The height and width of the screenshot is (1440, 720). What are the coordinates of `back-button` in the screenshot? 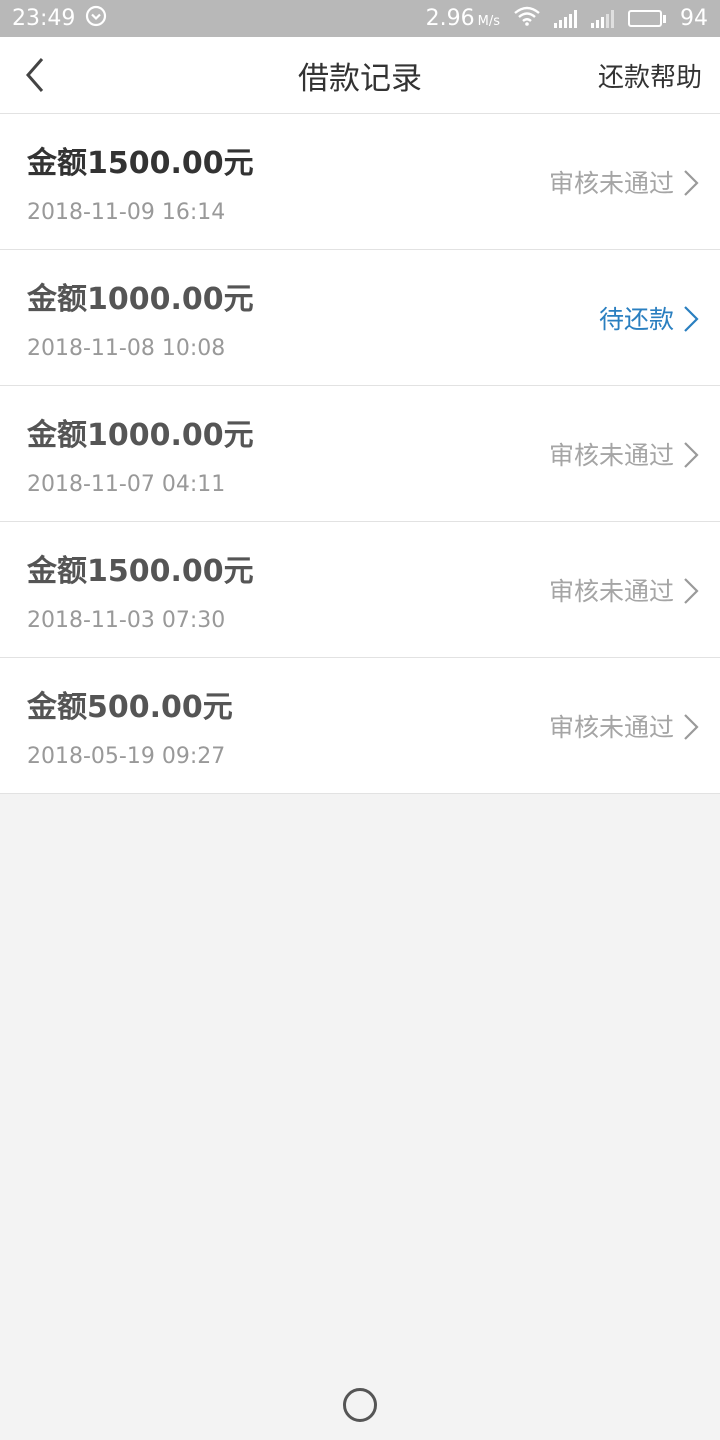 It's located at (38, 75).